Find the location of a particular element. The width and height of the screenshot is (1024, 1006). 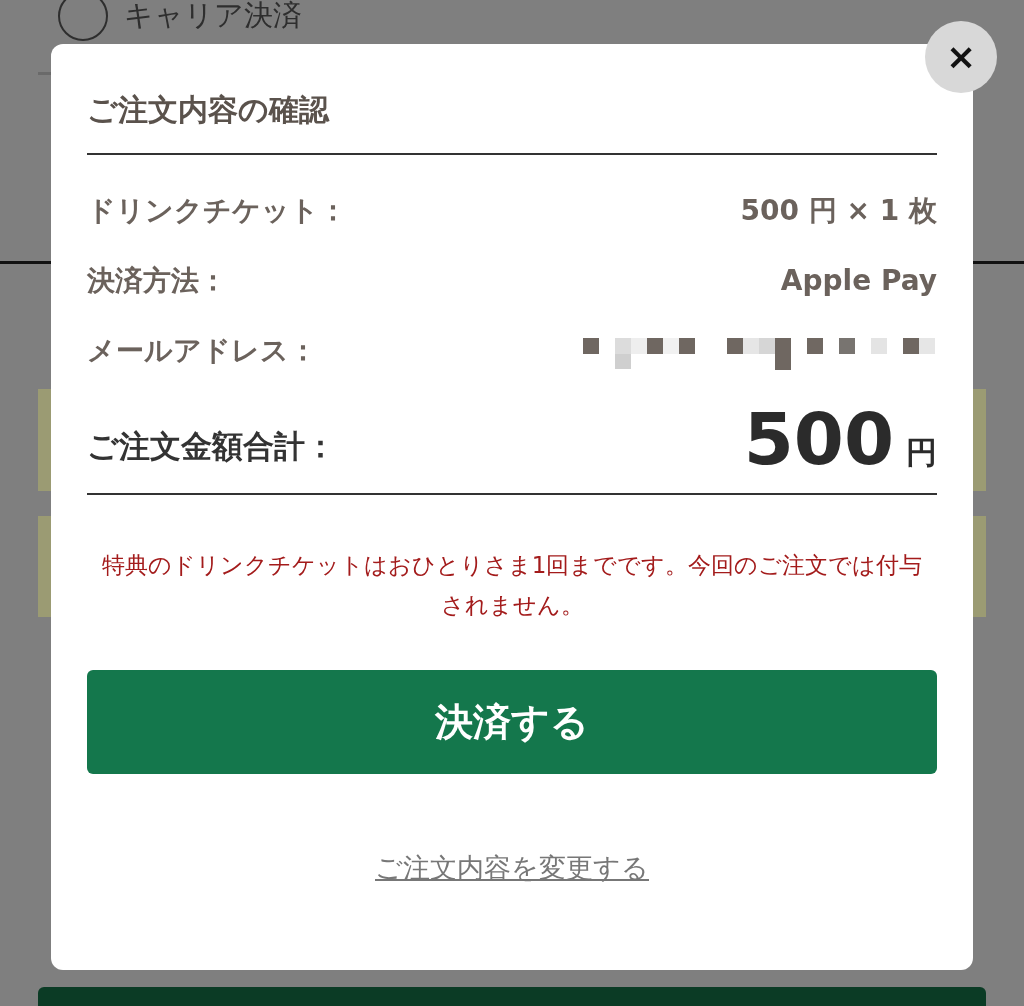

pay-button: 決済する is located at coordinates (512, 722).